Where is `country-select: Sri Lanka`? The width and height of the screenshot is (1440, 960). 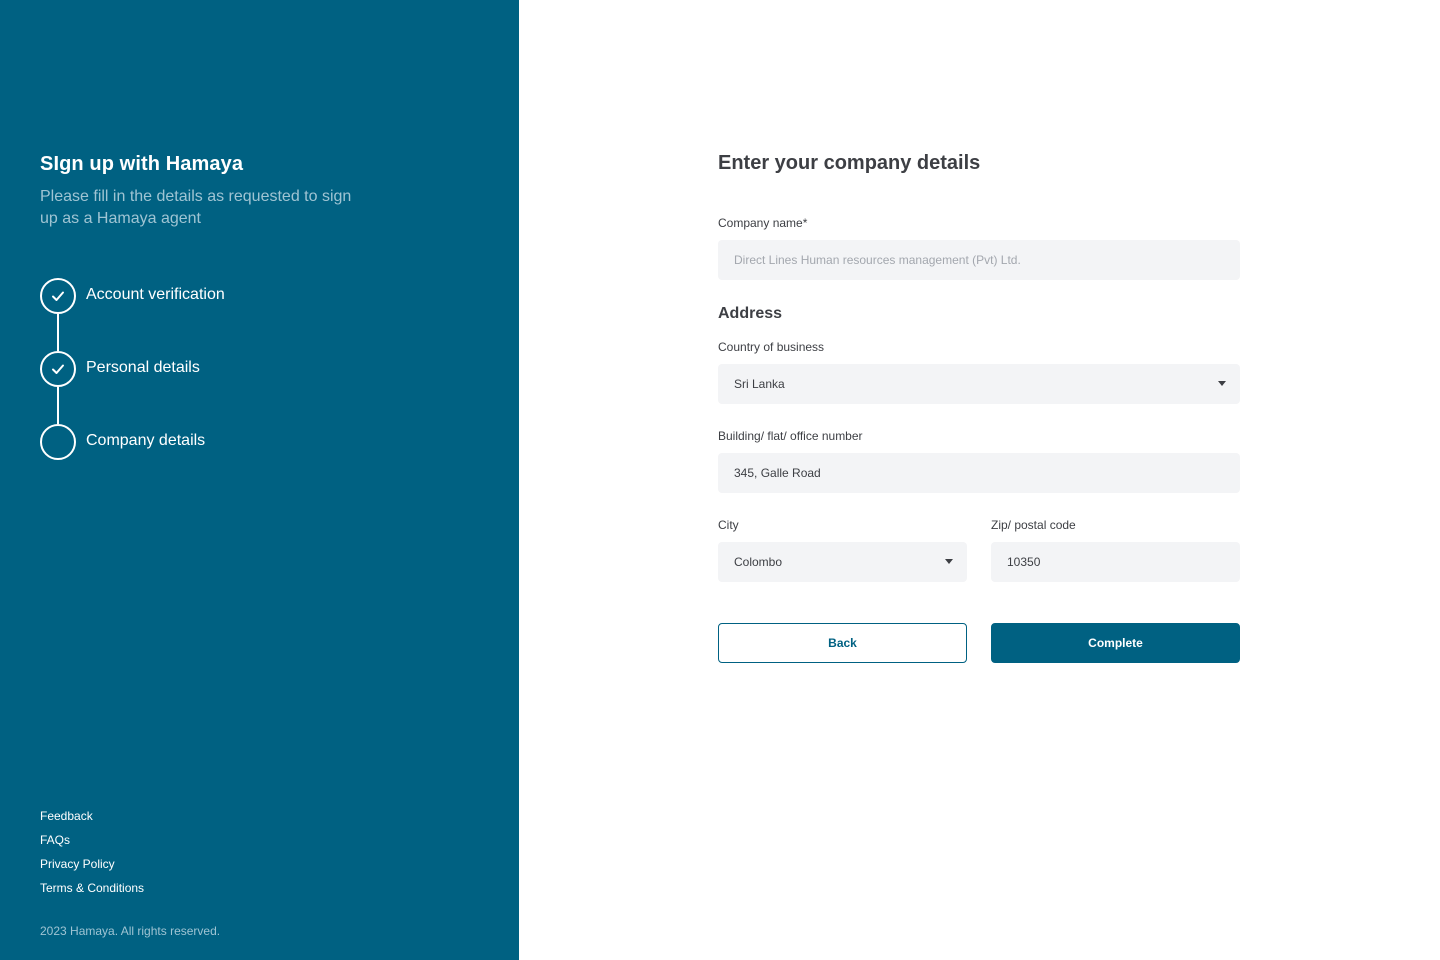
country-select: Sri Lanka is located at coordinates (979, 384).